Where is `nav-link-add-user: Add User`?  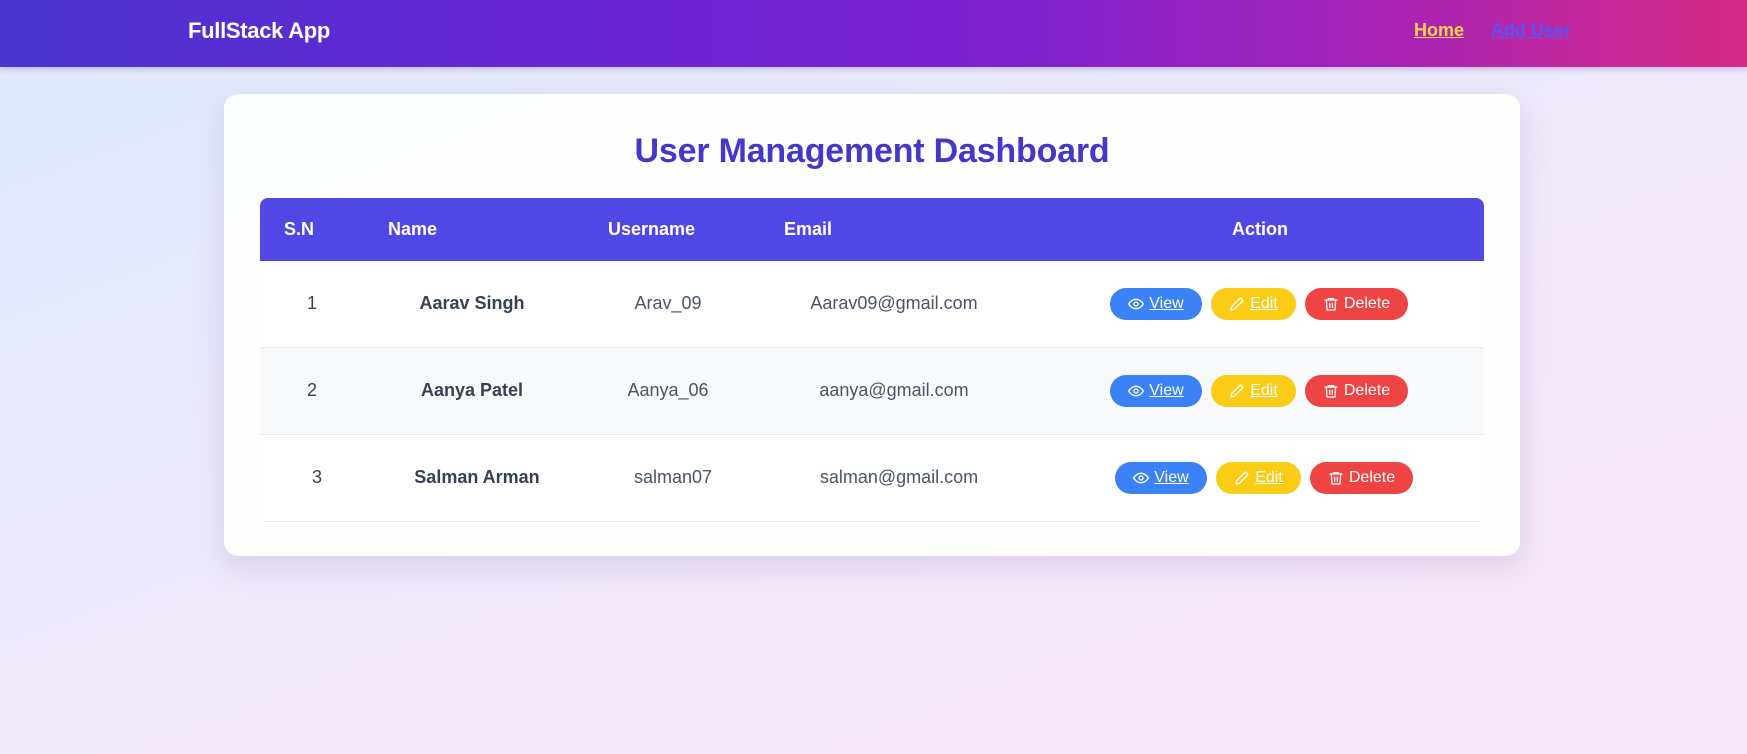 nav-link-add-user: Add User is located at coordinates (1531, 30).